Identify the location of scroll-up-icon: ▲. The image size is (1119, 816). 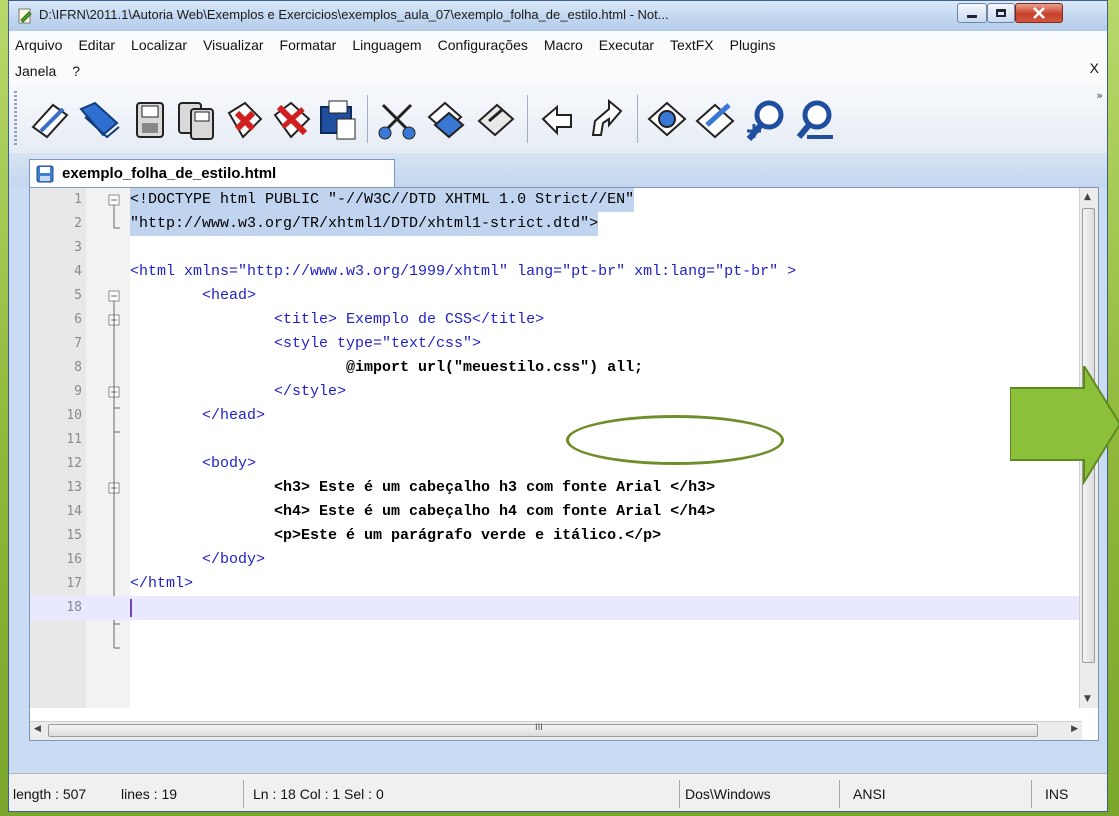
(1087, 197).